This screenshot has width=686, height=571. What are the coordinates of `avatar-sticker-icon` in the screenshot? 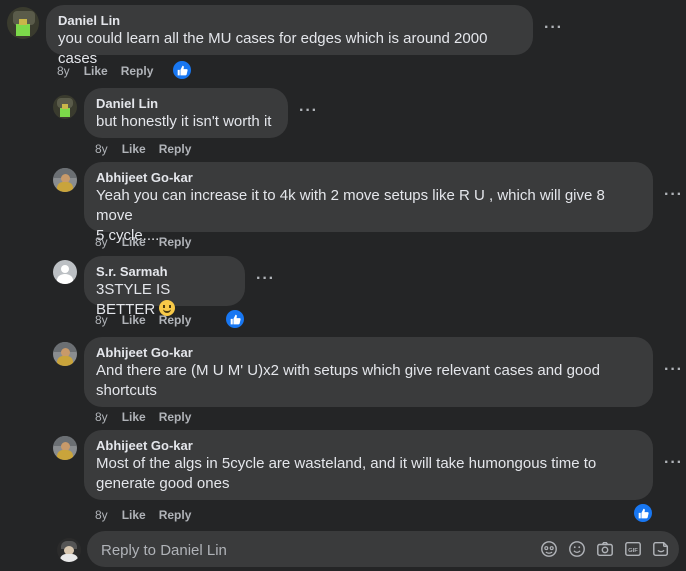 It's located at (549, 549).